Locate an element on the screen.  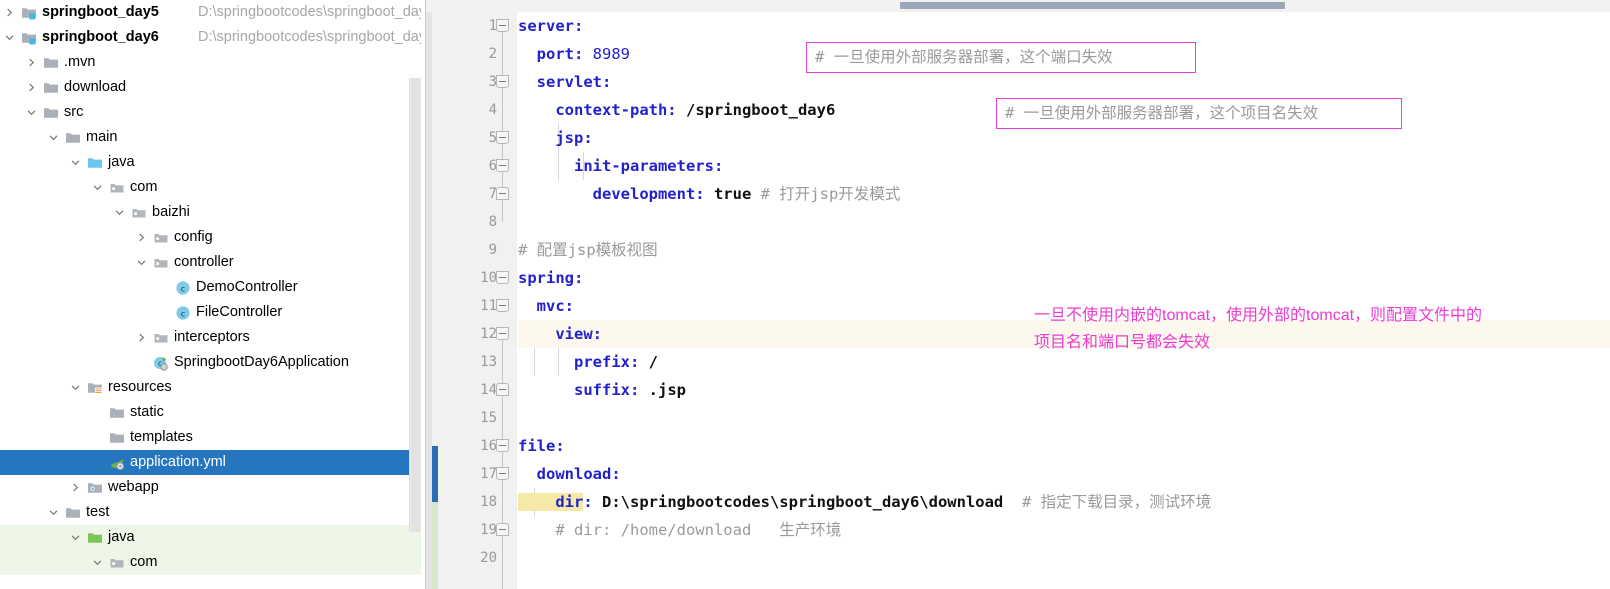
code-line-14: suffix: .jsp is located at coordinates (1064, 390).